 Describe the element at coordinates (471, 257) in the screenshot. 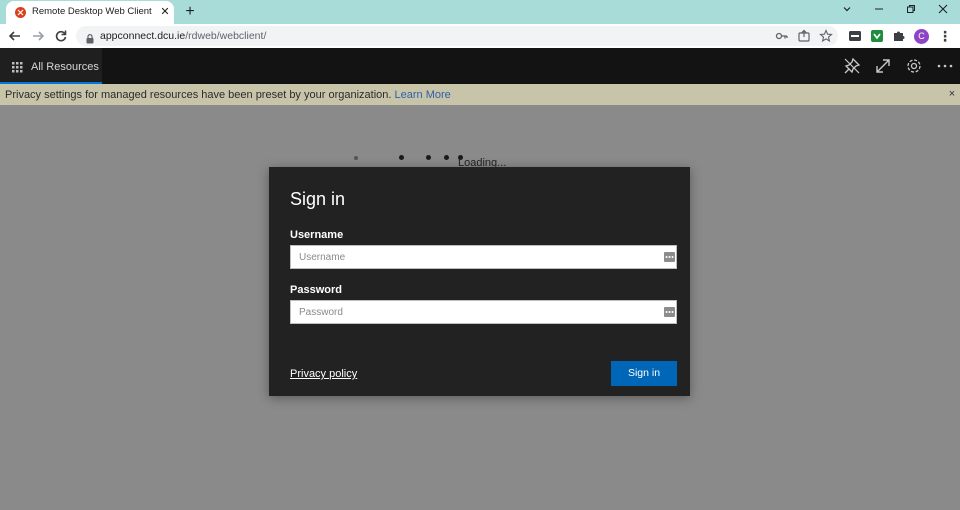

I see `username-input` at that location.